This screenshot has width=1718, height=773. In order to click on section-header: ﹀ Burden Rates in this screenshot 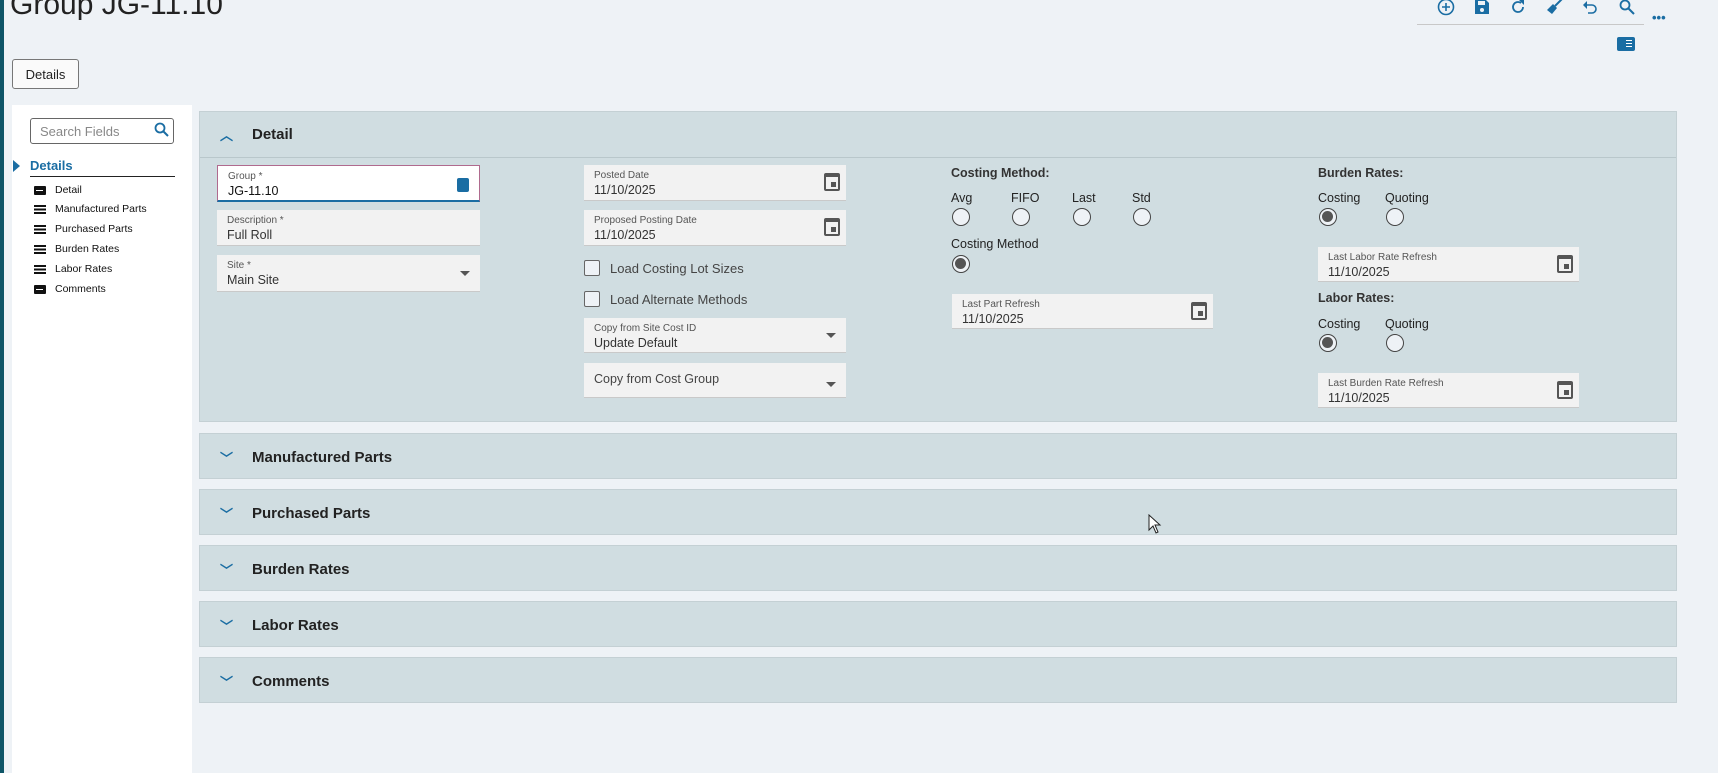, I will do `click(938, 569)`.